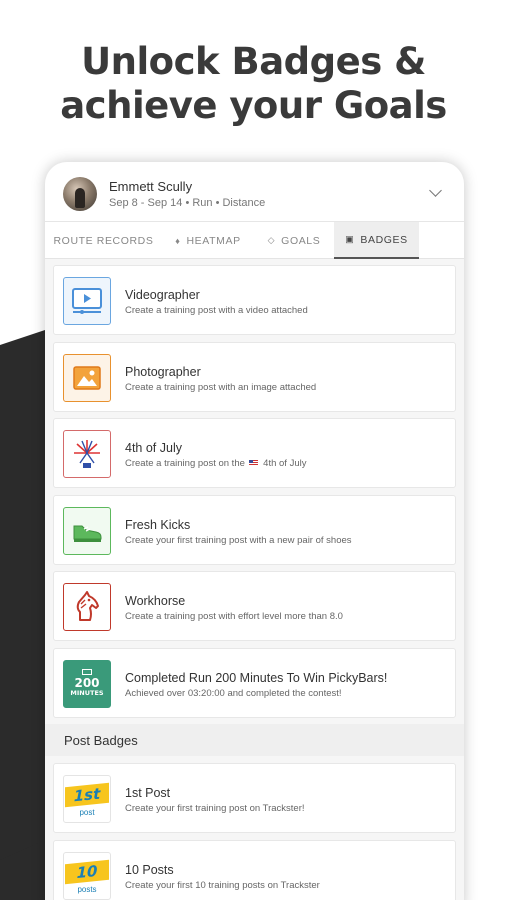 This screenshot has width=507, height=900. I want to click on contest-badge-number: 200, so click(87, 683).